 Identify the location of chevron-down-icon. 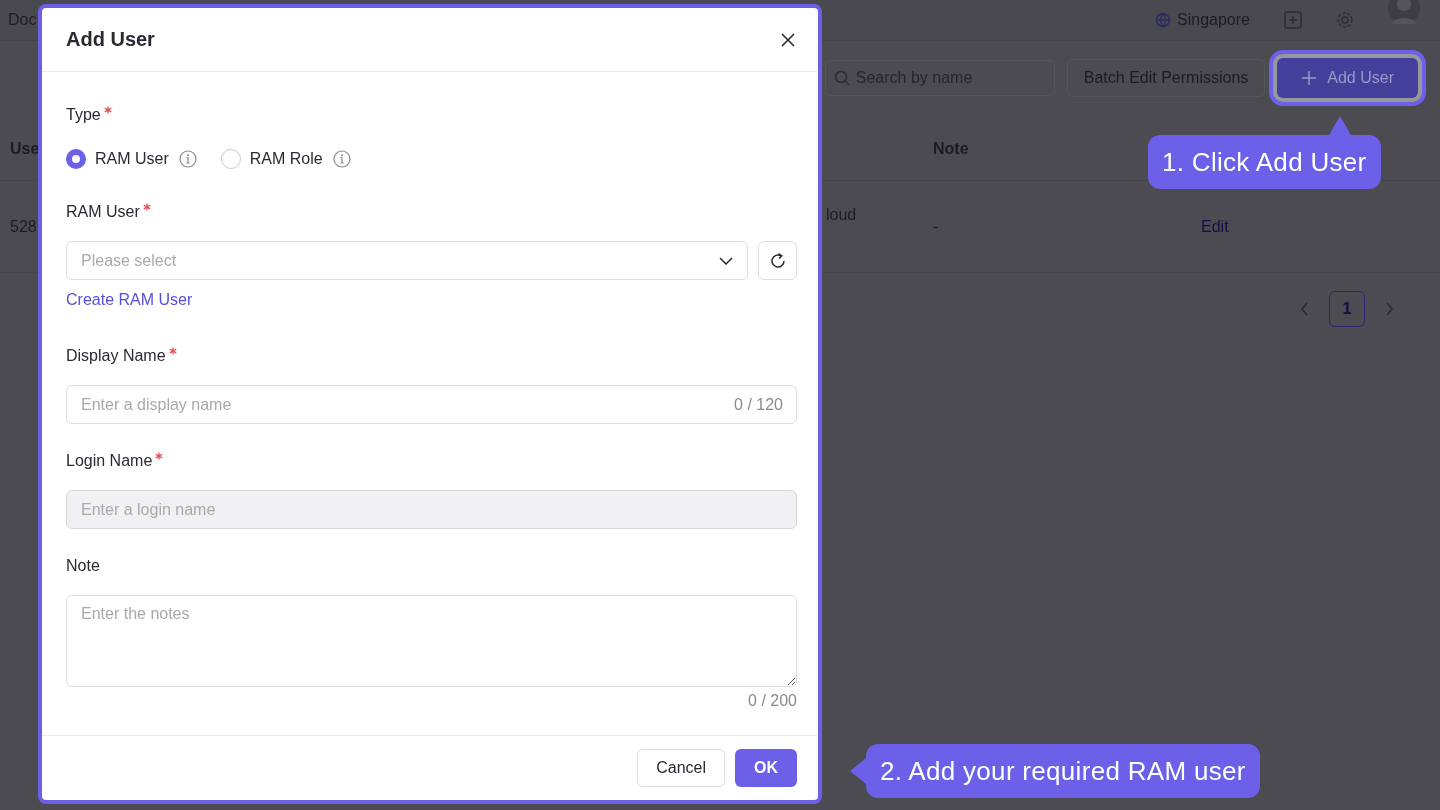
(726, 260).